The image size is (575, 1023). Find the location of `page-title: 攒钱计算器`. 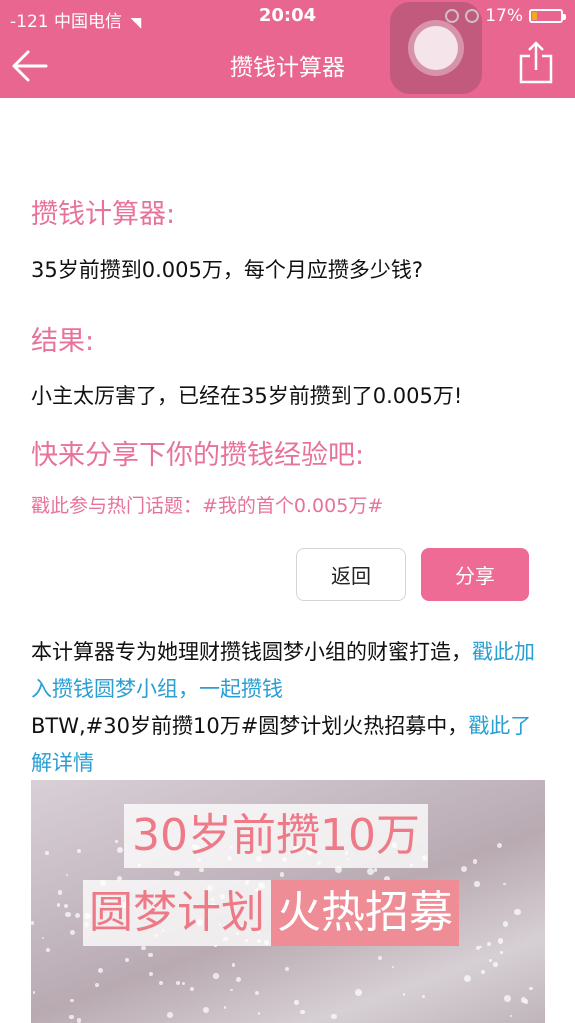

page-title: 攒钱计算器 is located at coordinates (287, 68).